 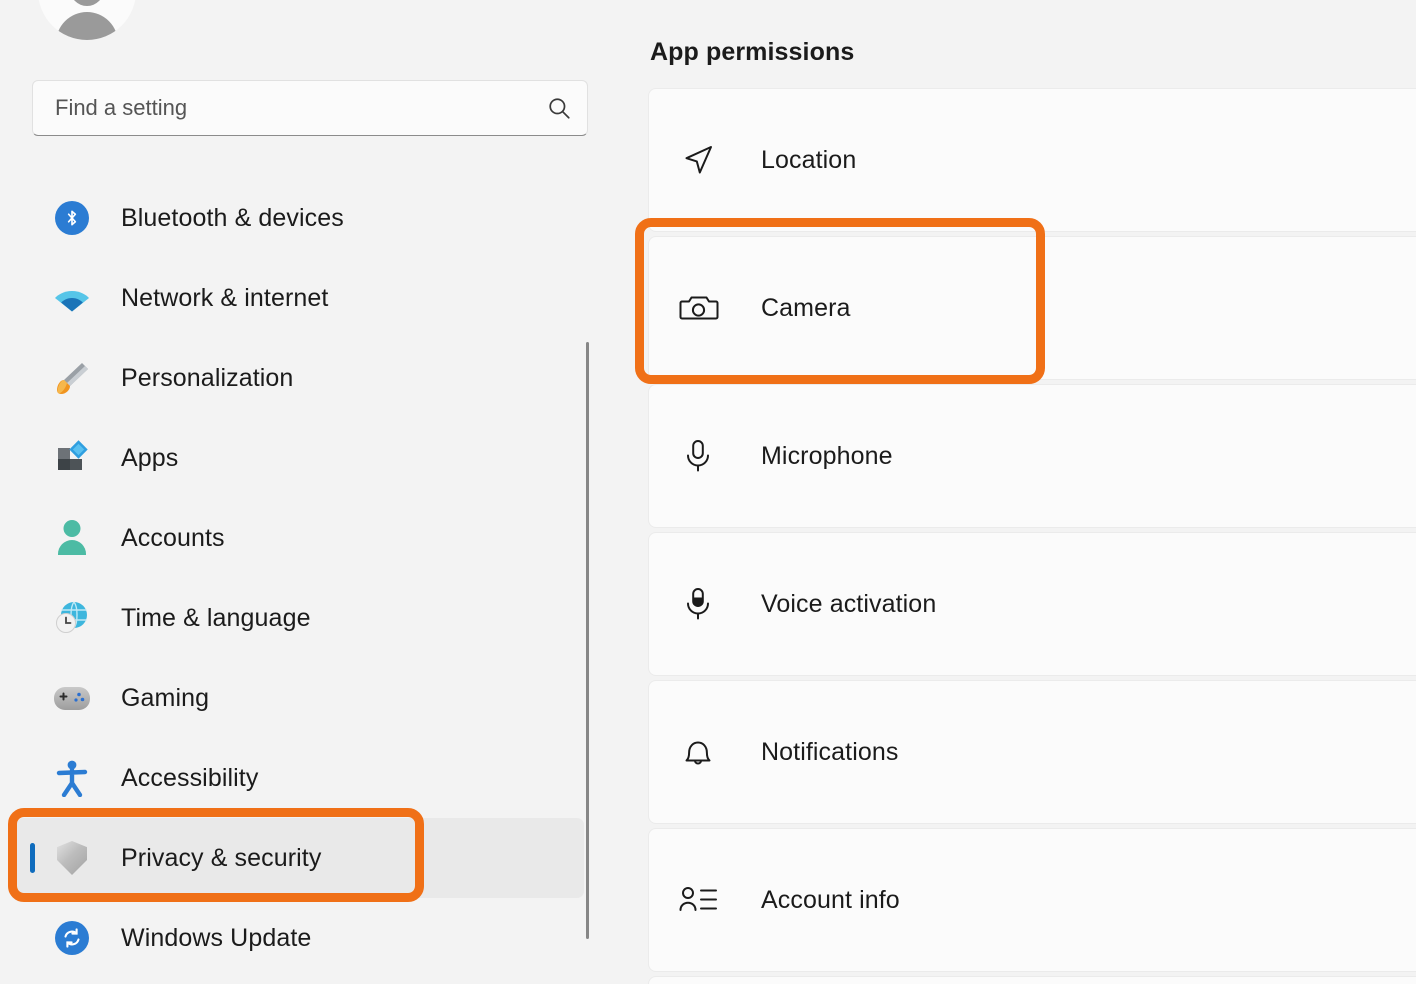 I want to click on sidebar-item-accounts: Accounts, so click(x=300, y=538).